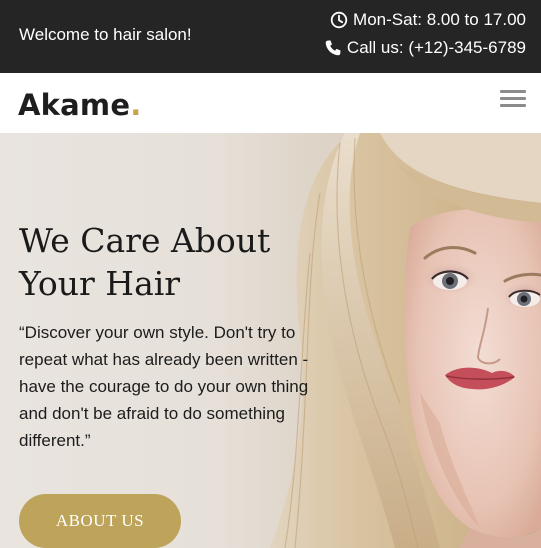  I want to click on site-logo: Akame., so click(79, 105).